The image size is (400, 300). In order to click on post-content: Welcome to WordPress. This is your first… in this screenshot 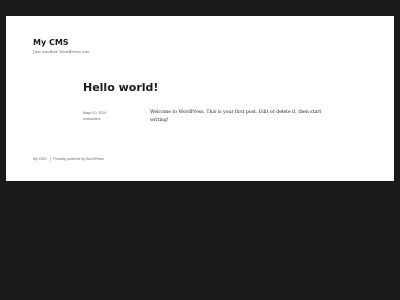, I will do `click(236, 116)`.